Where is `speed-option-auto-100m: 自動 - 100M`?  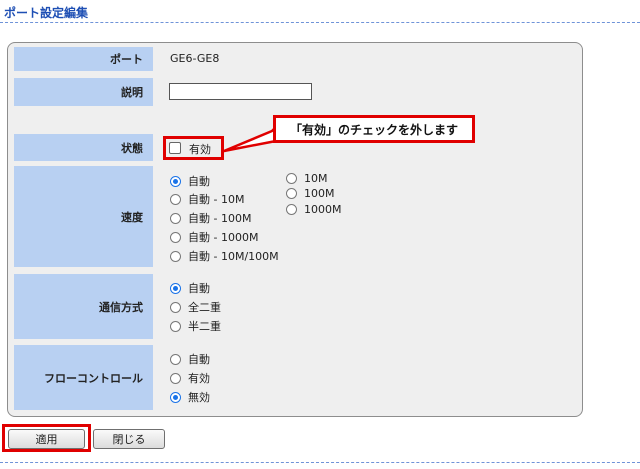 speed-option-auto-100m: 自動 - 100M is located at coordinates (210, 218).